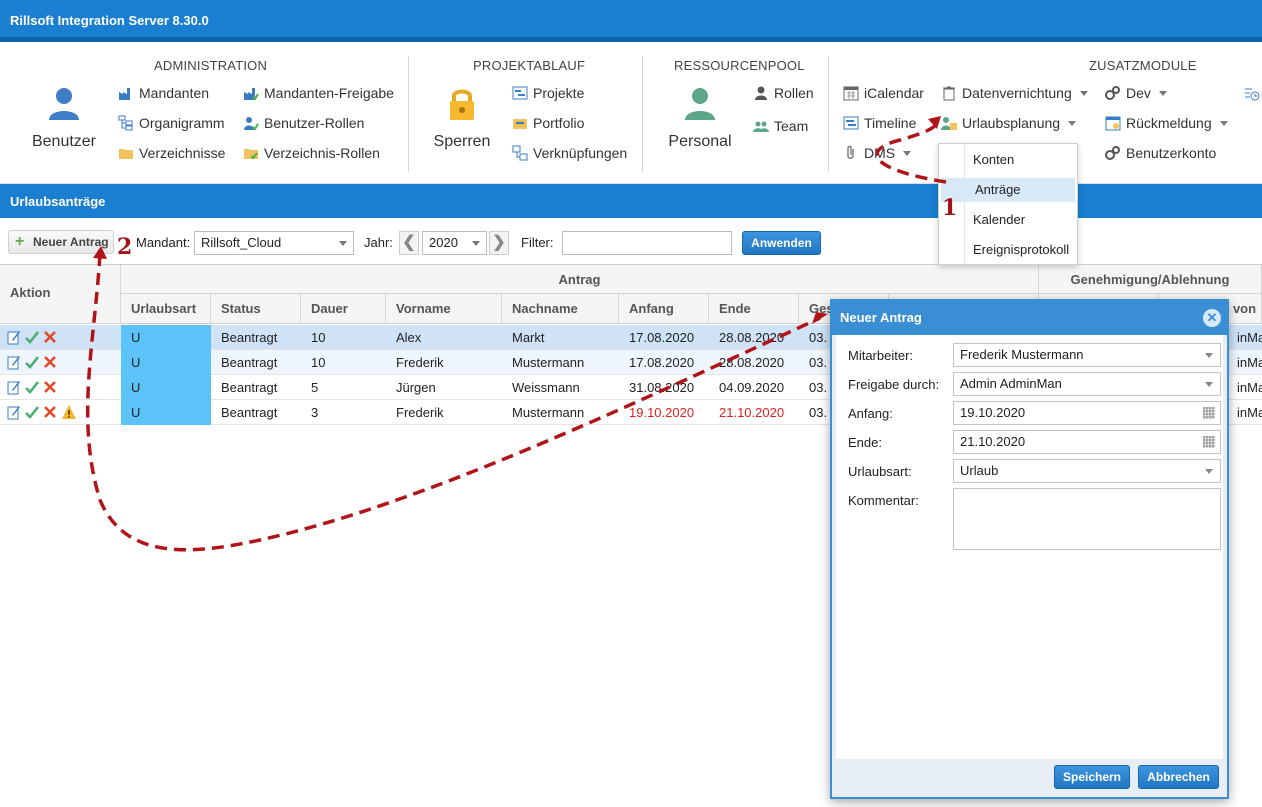 The width and height of the screenshot is (1262, 807). Describe the element at coordinates (462, 141) in the screenshot. I see `sperren-label: Sperren` at that location.